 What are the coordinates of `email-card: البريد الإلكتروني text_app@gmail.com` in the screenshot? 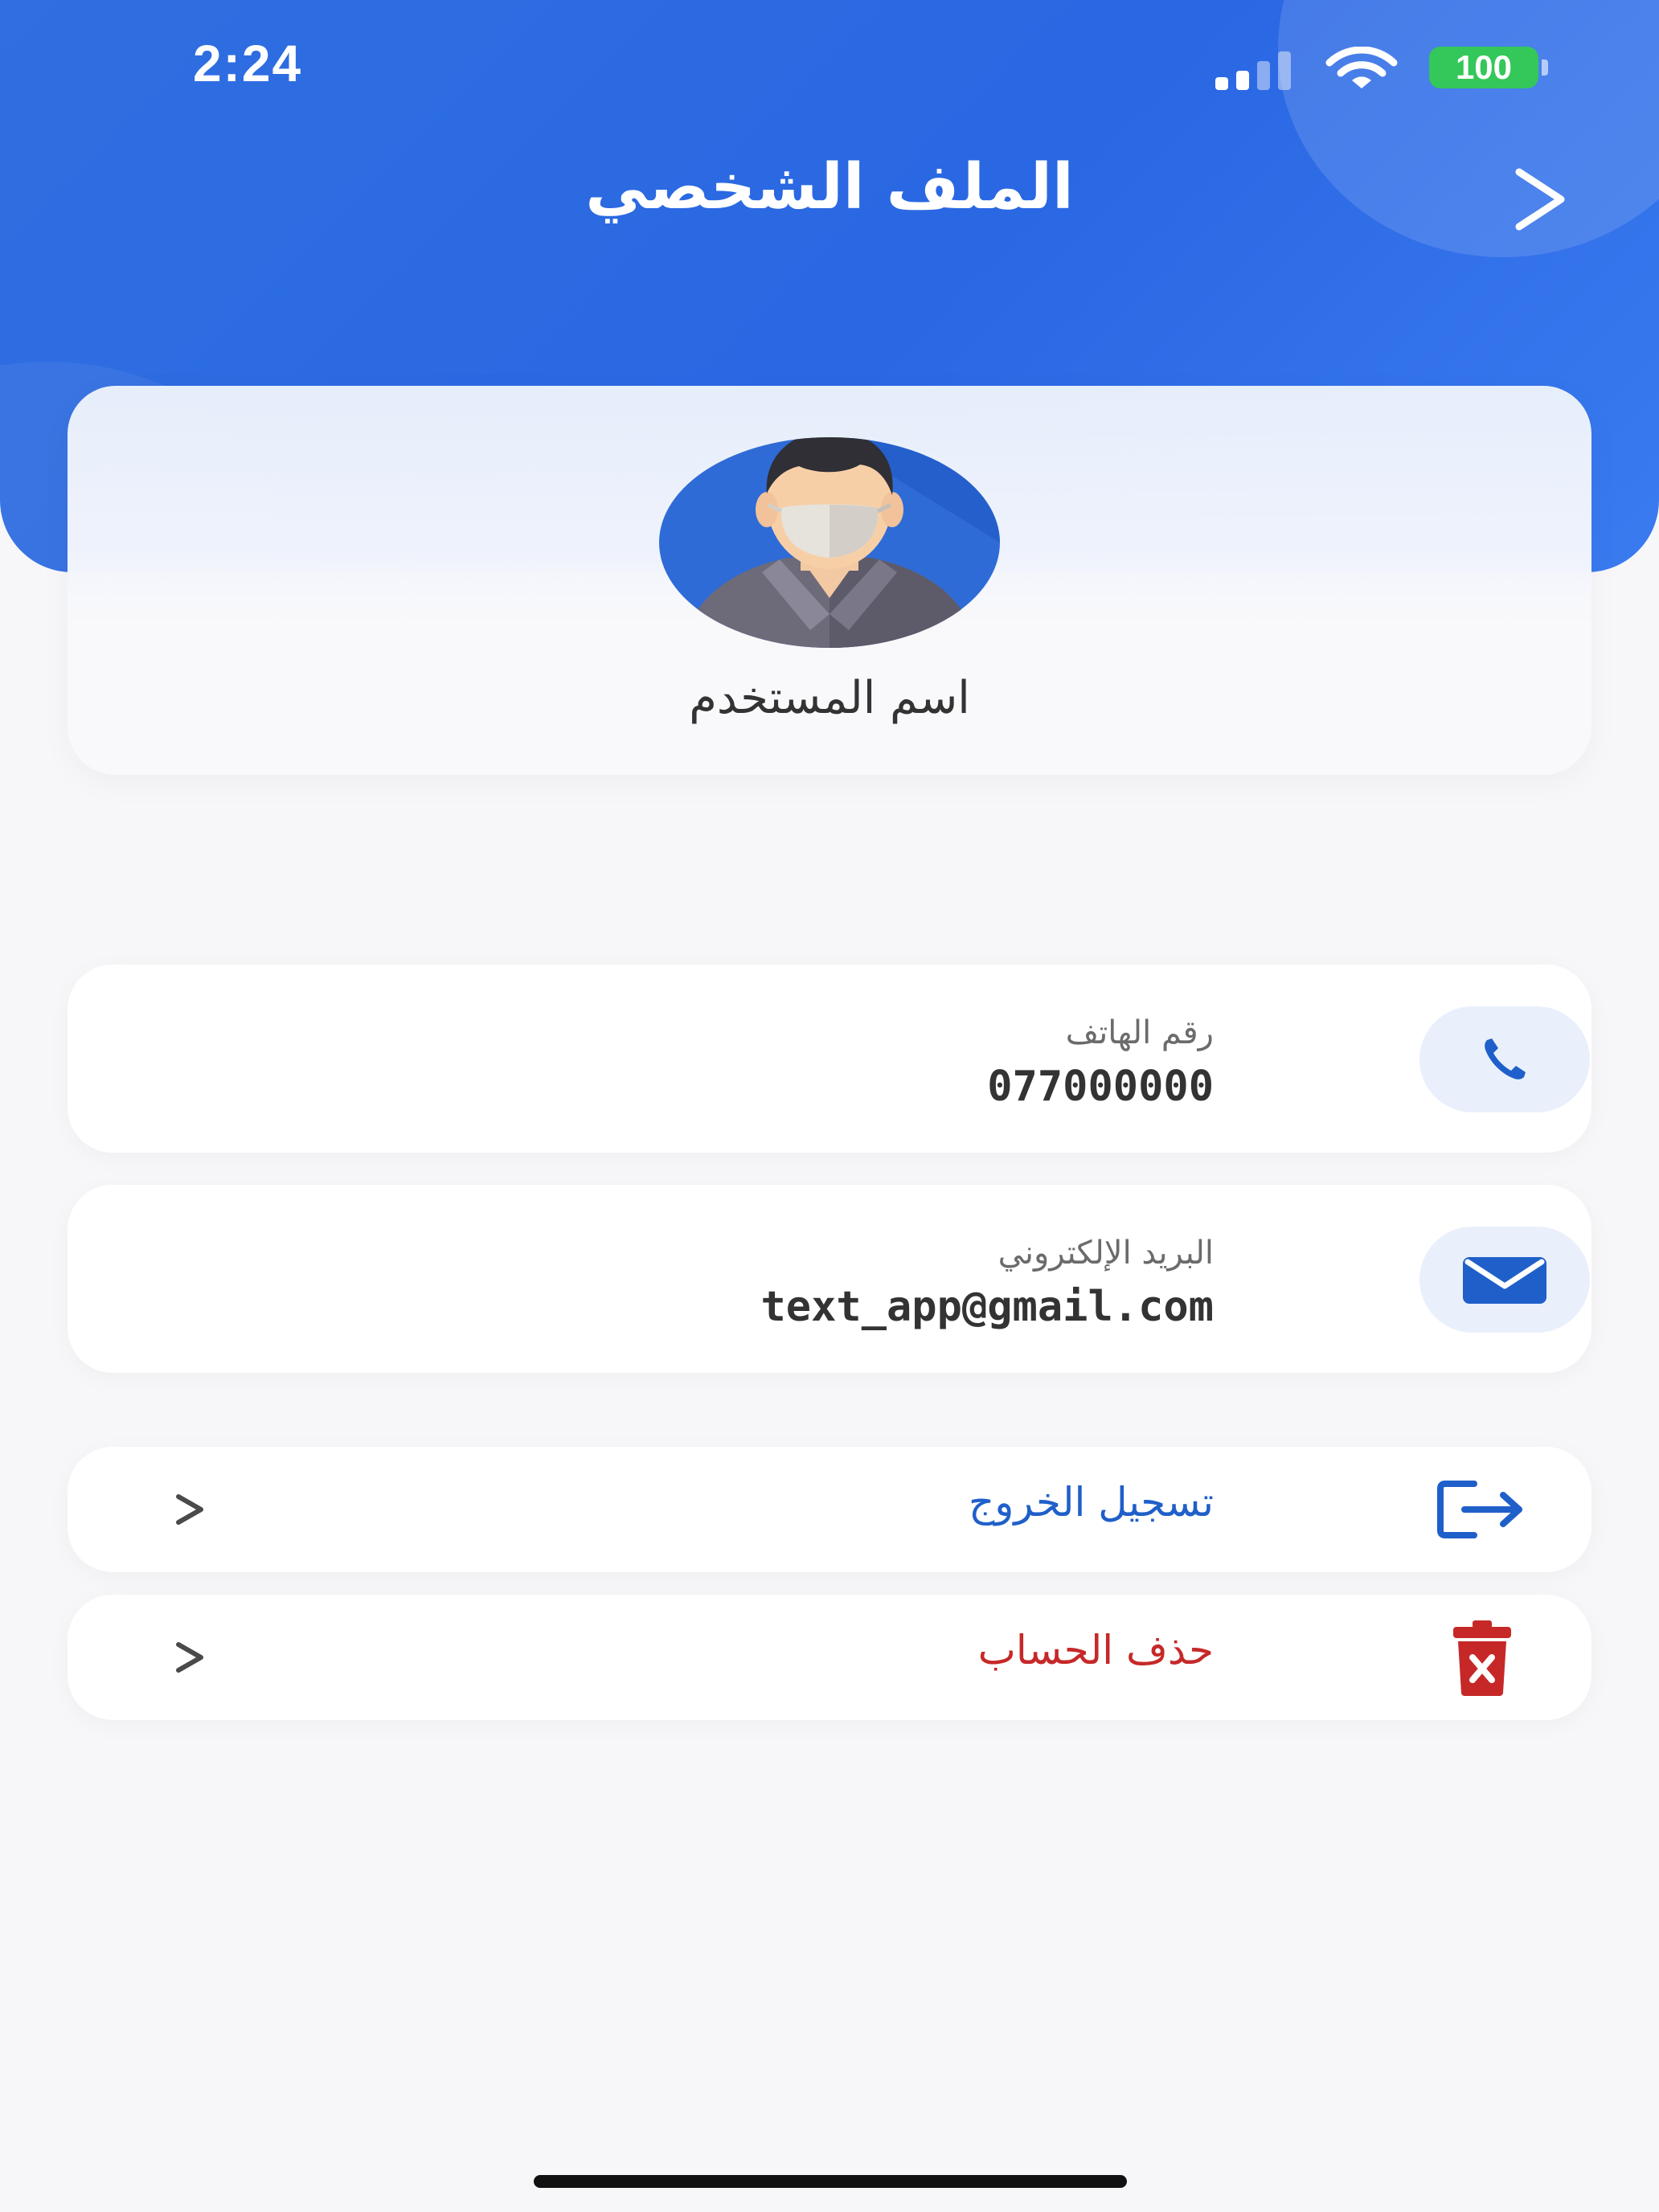 It's located at (829, 1279).